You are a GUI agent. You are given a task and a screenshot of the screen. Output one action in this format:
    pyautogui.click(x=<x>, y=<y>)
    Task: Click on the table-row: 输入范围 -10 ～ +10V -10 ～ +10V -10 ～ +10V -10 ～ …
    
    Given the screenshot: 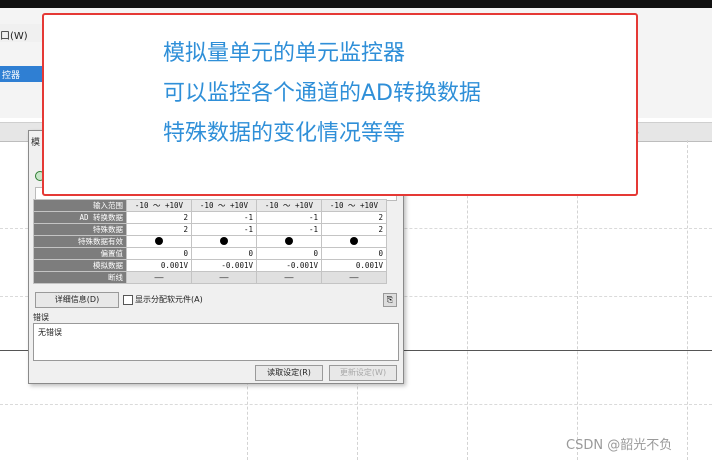 What is the action you would take?
    pyautogui.click(x=210, y=205)
    